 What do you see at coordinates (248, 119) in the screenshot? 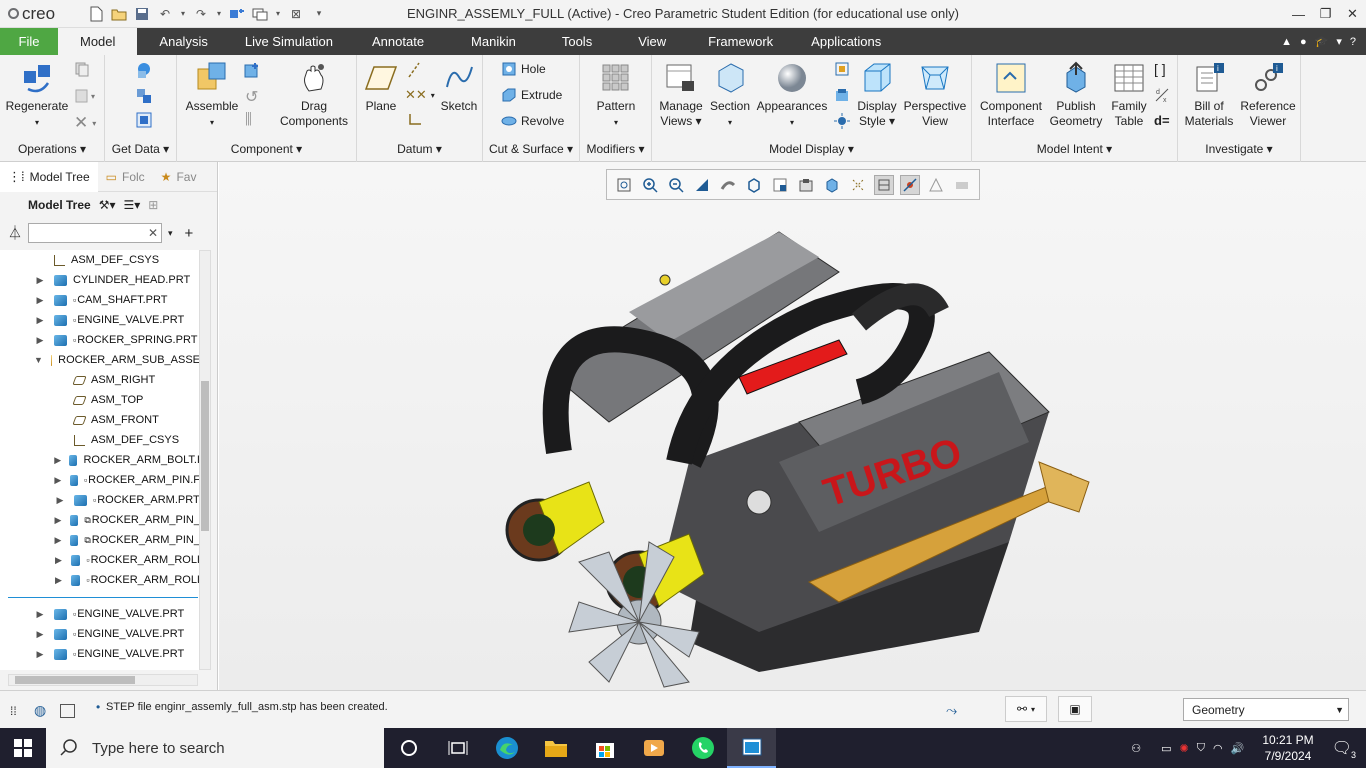
I see `mirror-component-icon: ⫼` at bounding box center [248, 119].